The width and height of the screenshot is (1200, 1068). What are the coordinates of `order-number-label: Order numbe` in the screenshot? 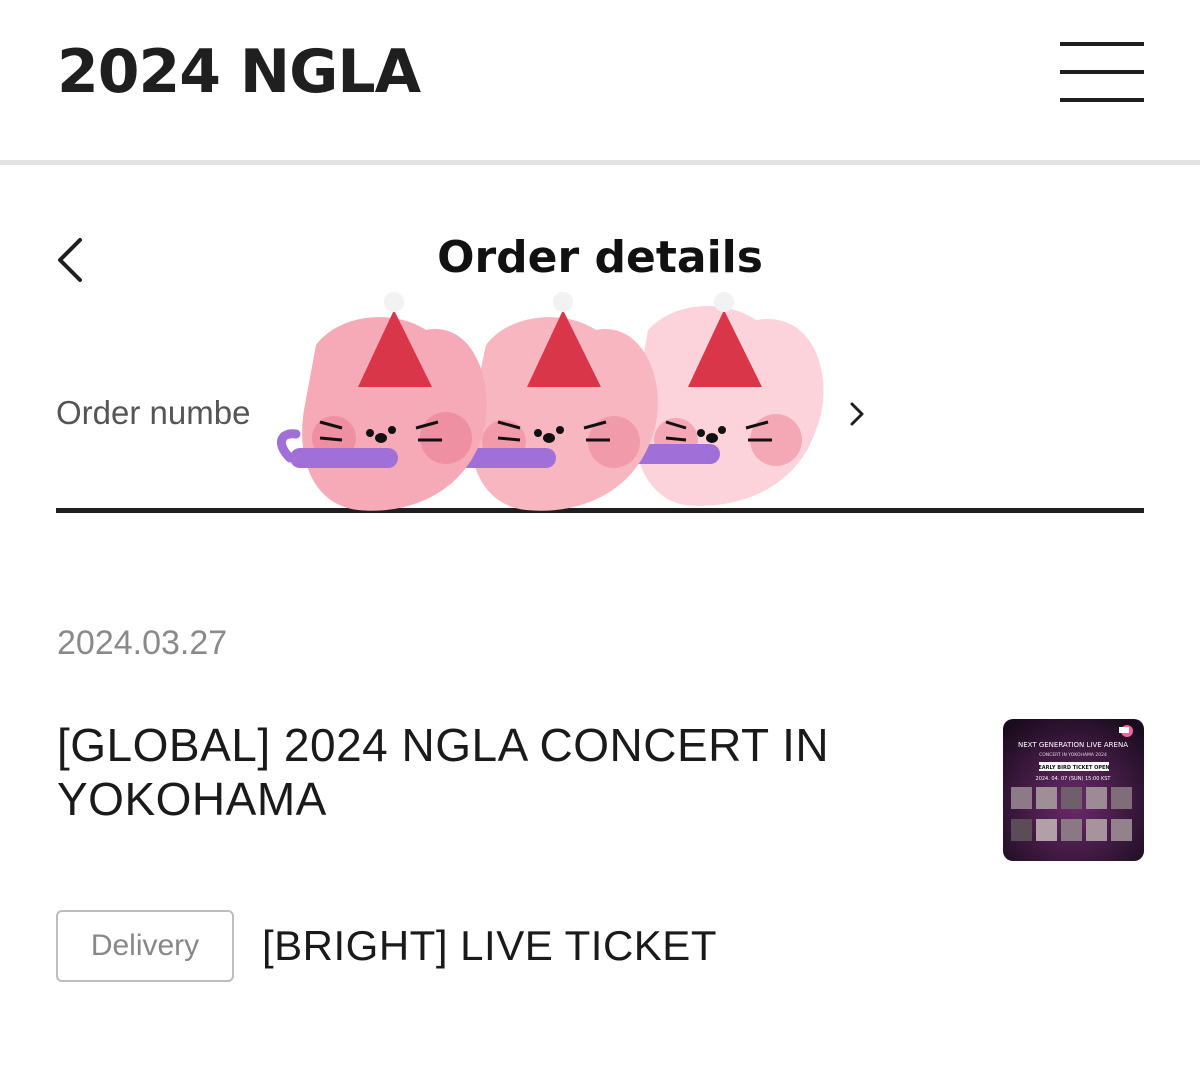 It's located at (153, 412).